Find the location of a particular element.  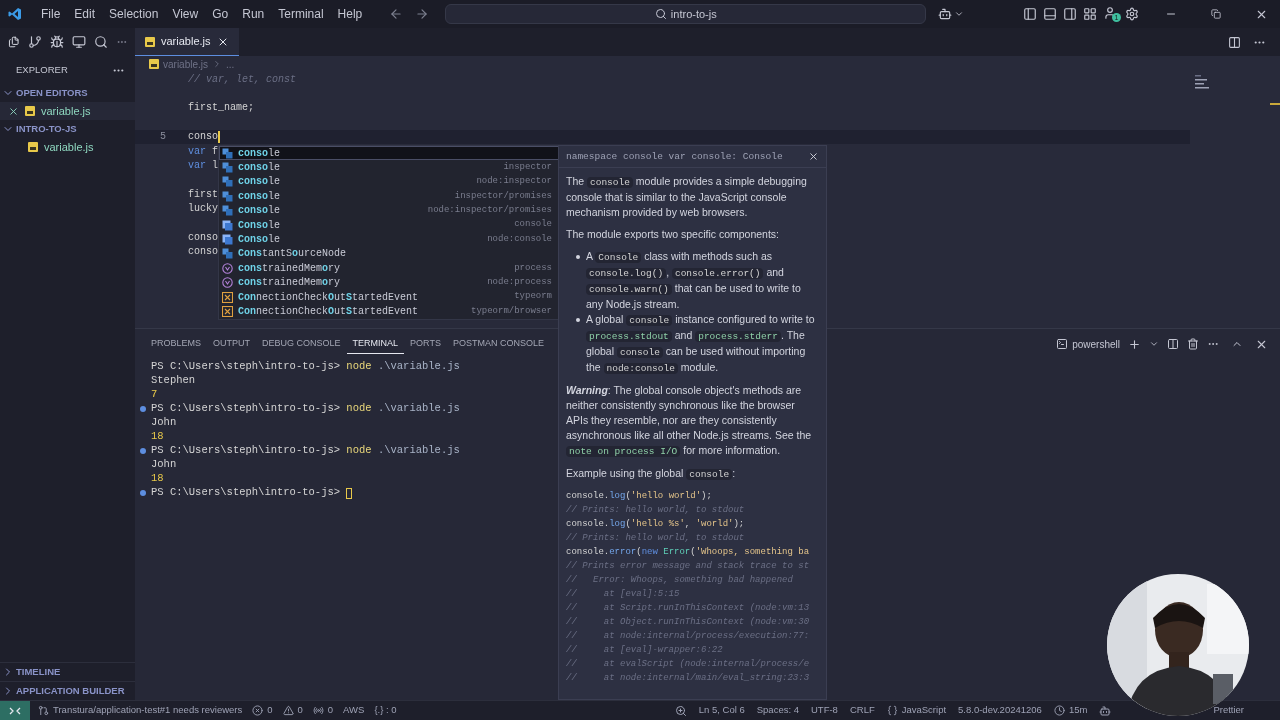

section-header: APPLICATION BUILDER is located at coordinates (67, 691).